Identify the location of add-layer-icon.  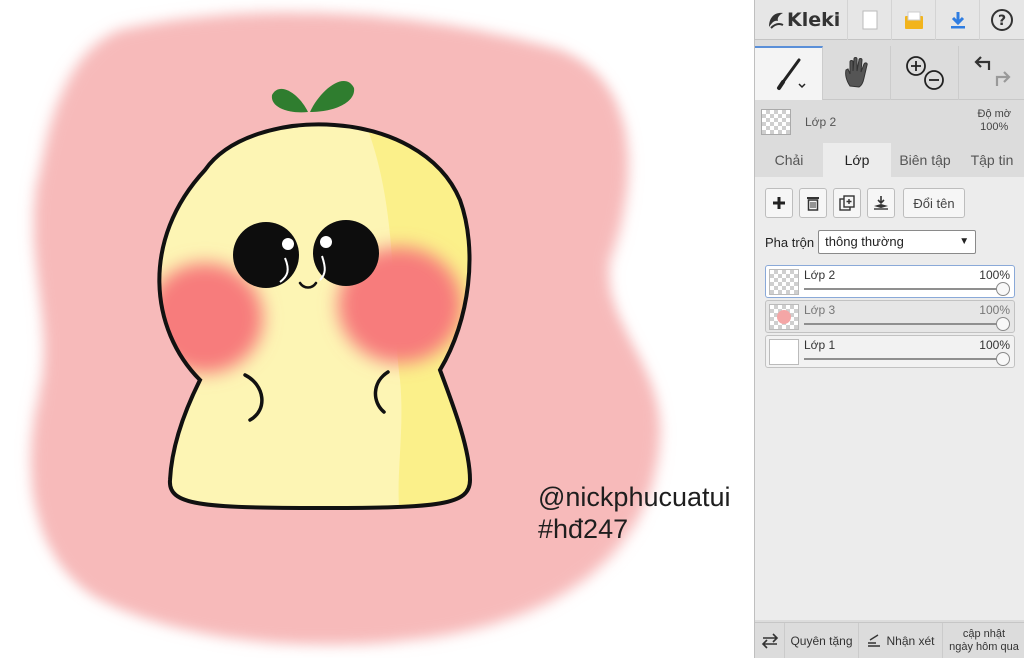
(779, 203).